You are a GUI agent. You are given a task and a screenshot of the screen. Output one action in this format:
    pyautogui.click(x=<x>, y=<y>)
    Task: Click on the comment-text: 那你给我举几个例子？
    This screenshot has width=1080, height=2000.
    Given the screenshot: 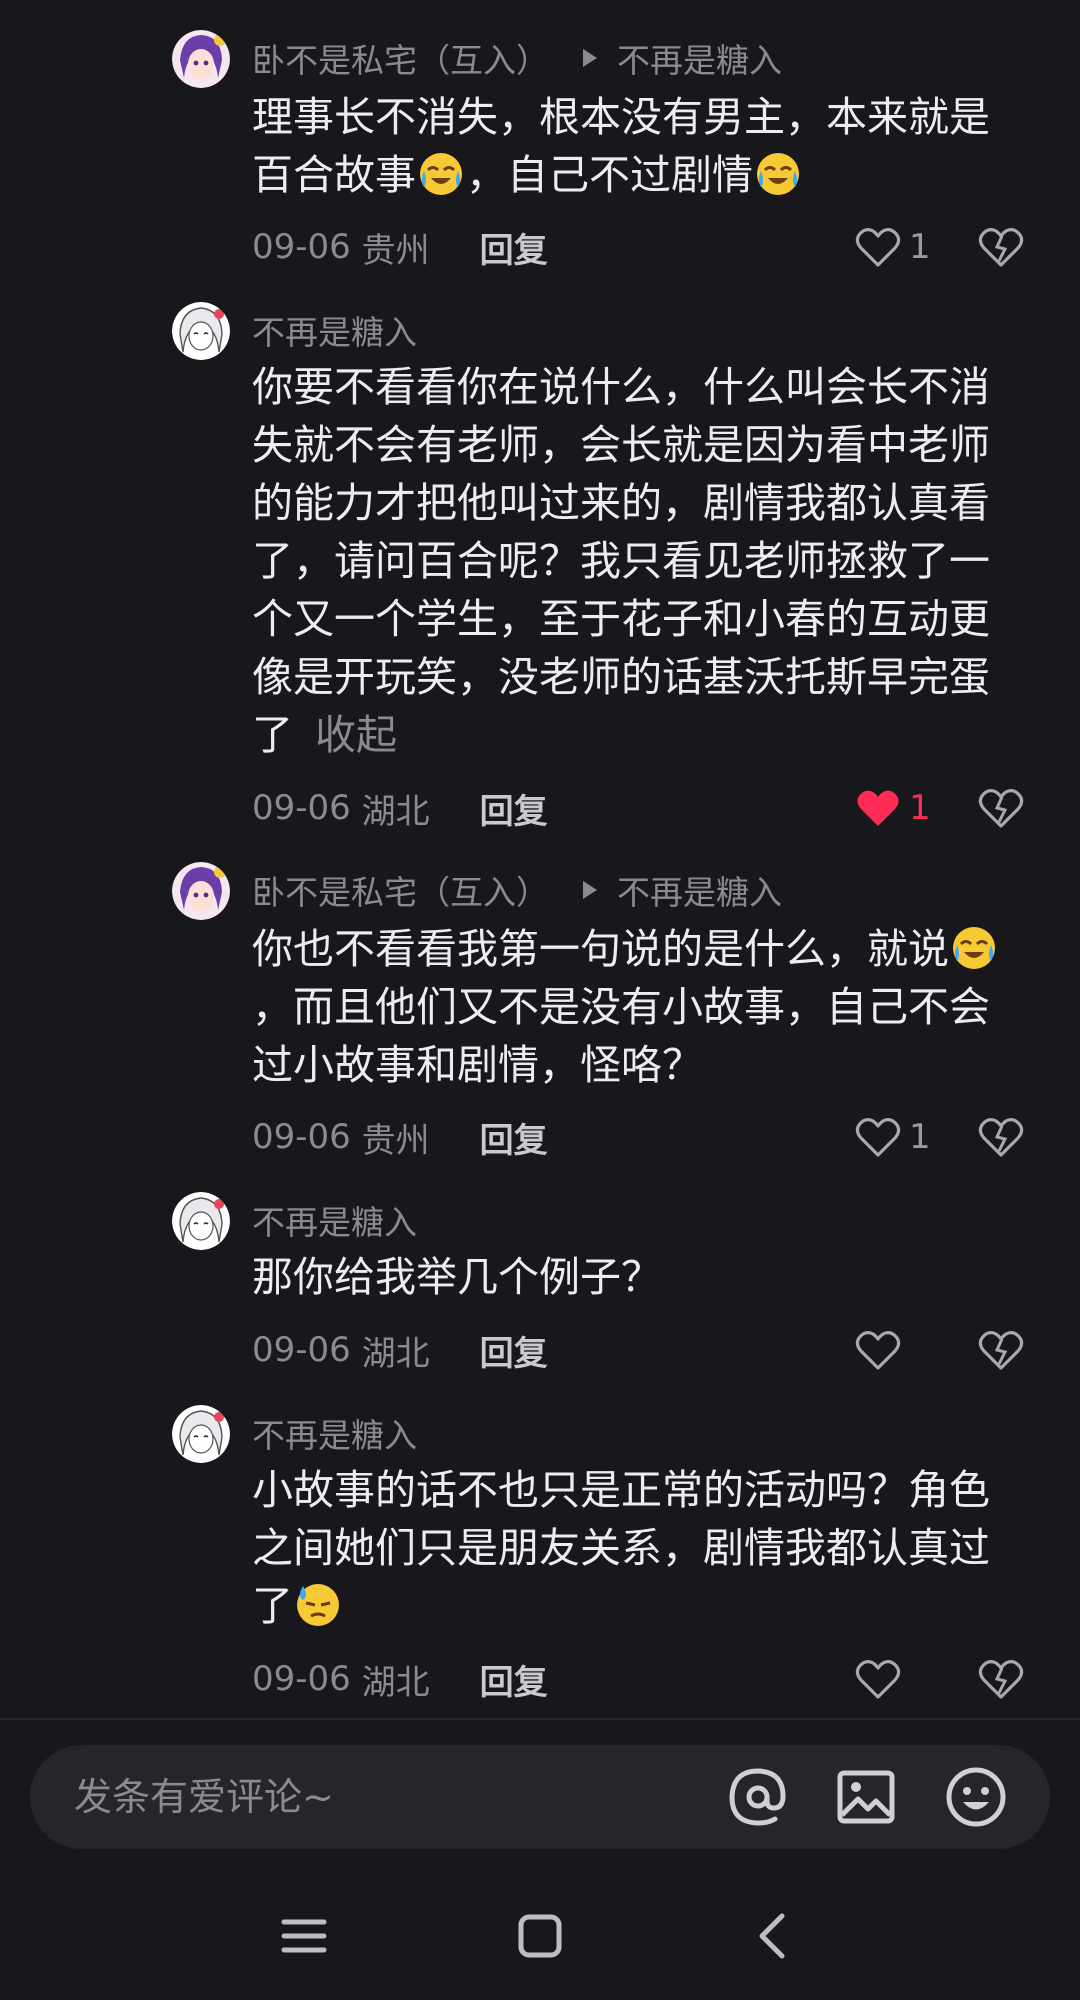 What is the action you would take?
    pyautogui.click(x=637, y=1277)
    